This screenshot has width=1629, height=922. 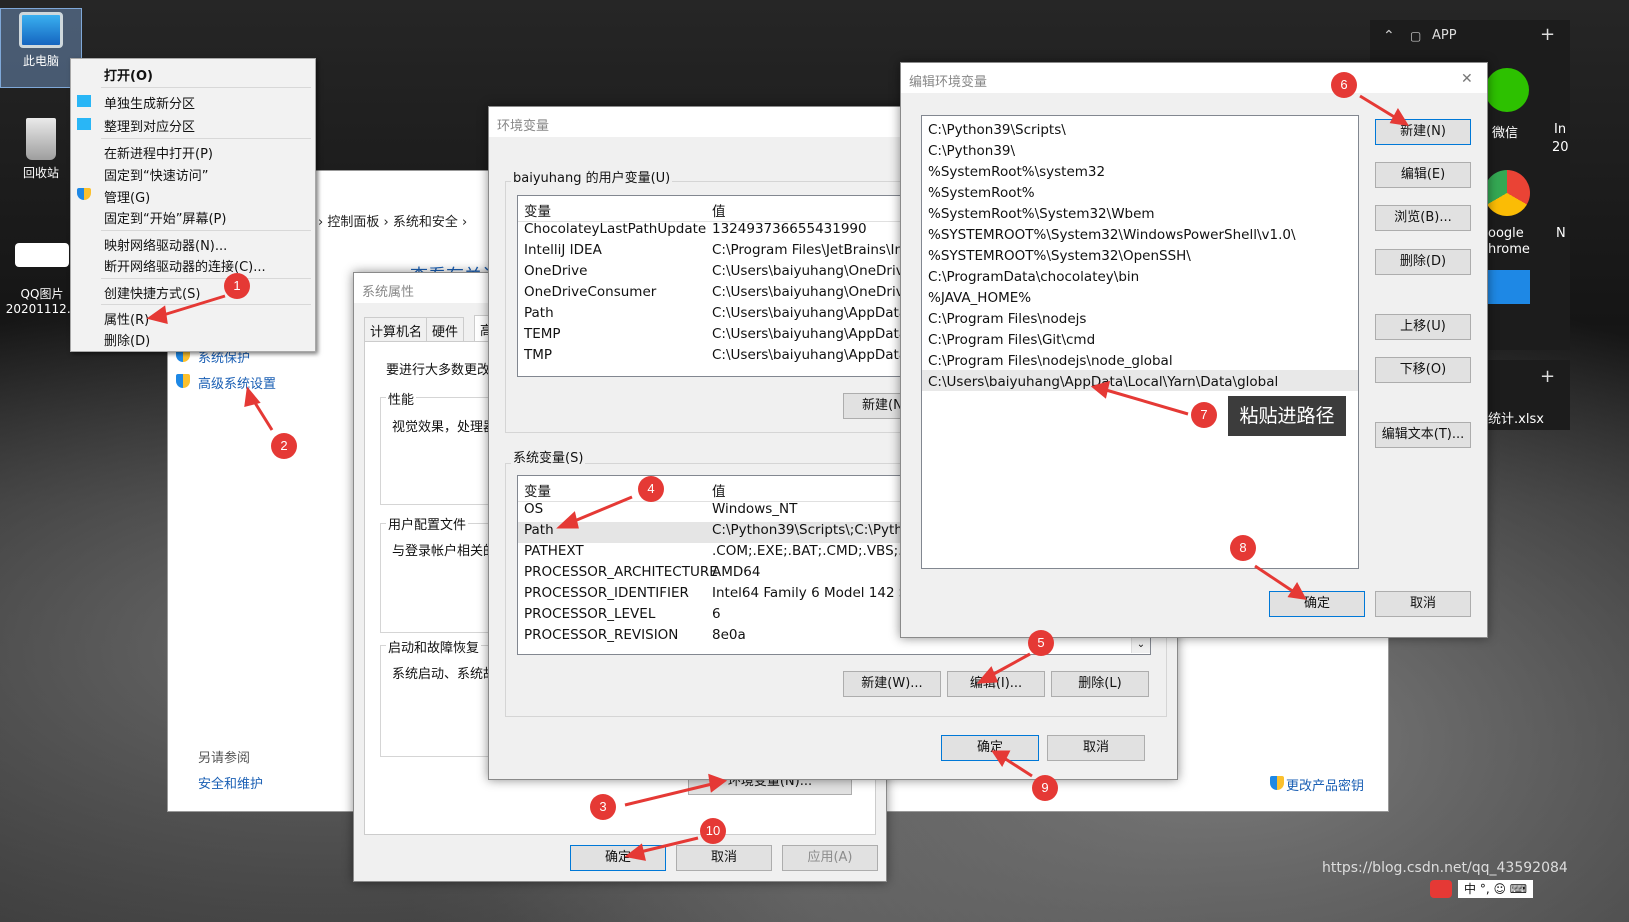 I want to click on step-badge-7: 7, so click(x=1204, y=415).